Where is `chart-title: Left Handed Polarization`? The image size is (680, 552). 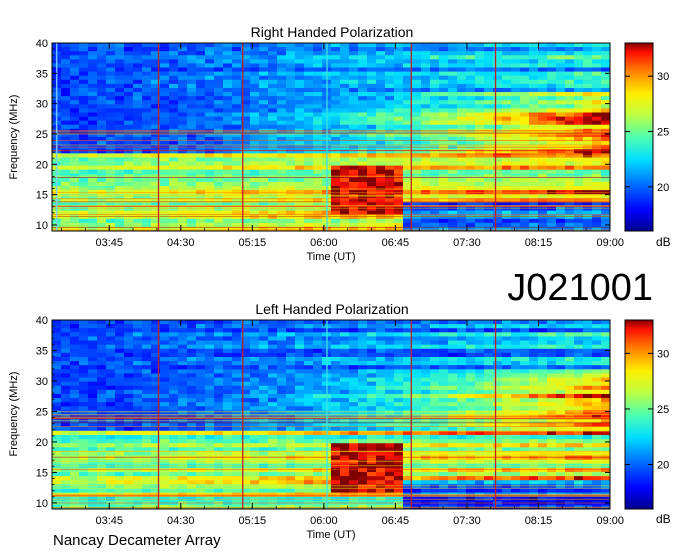
chart-title: Left Handed Polarization is located at coordinates (331, 309).